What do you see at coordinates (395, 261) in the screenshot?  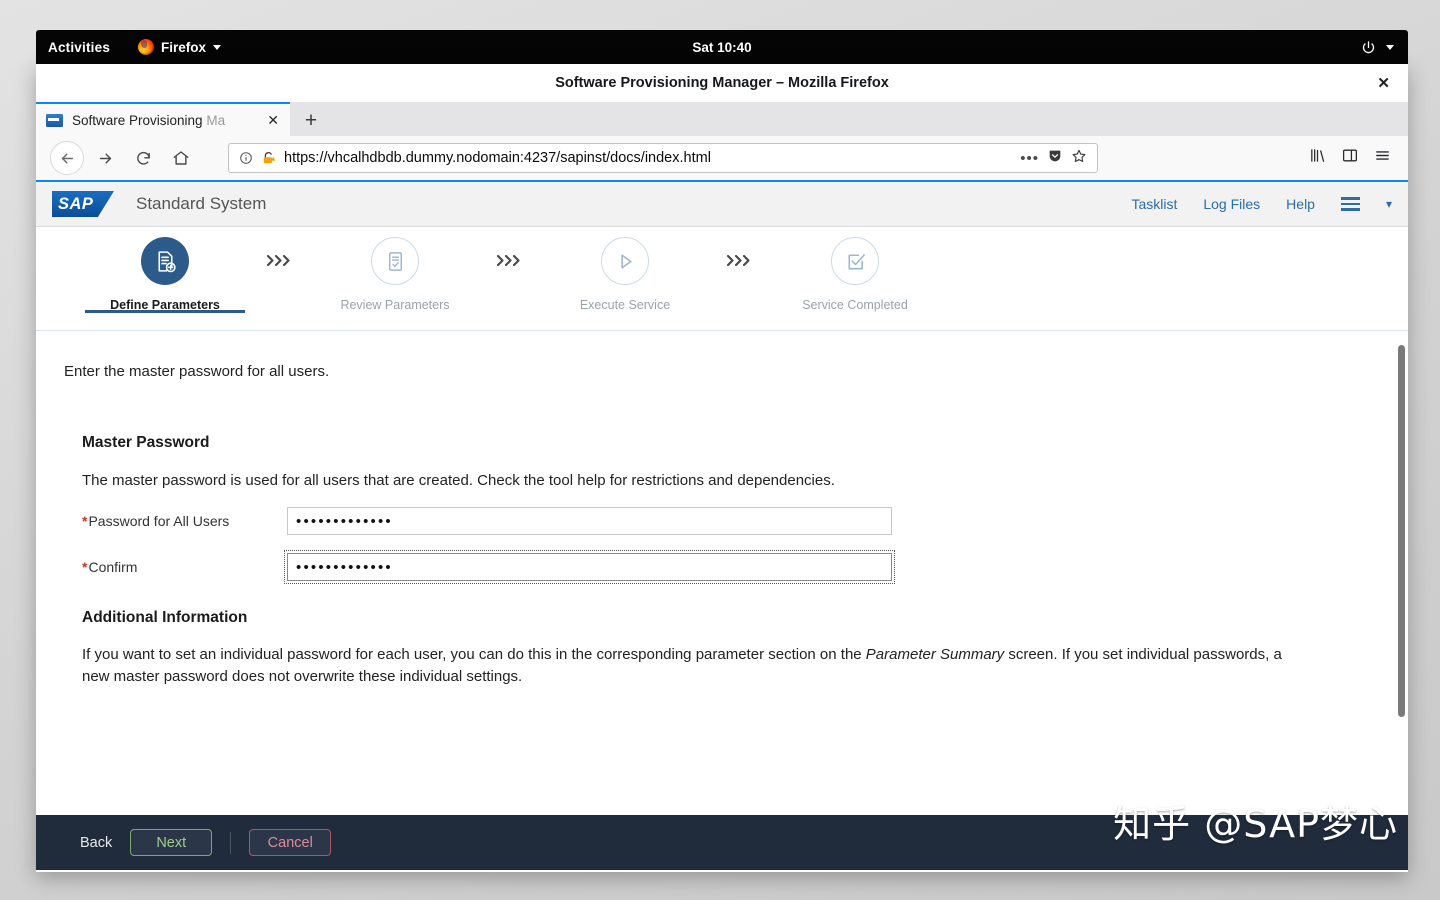 I see `document-check-icon` at bounding box center [395, 261].